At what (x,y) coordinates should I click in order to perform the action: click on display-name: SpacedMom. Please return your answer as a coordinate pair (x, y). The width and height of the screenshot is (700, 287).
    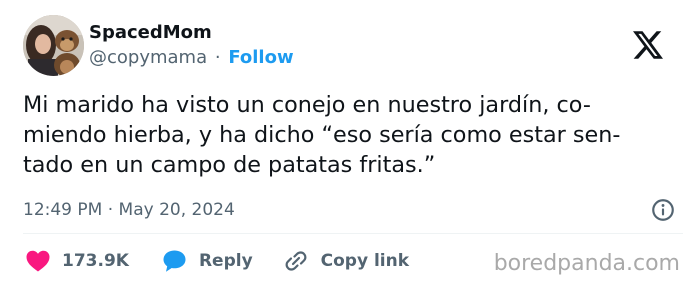
    Looking at the image, I should click on (191, 33).